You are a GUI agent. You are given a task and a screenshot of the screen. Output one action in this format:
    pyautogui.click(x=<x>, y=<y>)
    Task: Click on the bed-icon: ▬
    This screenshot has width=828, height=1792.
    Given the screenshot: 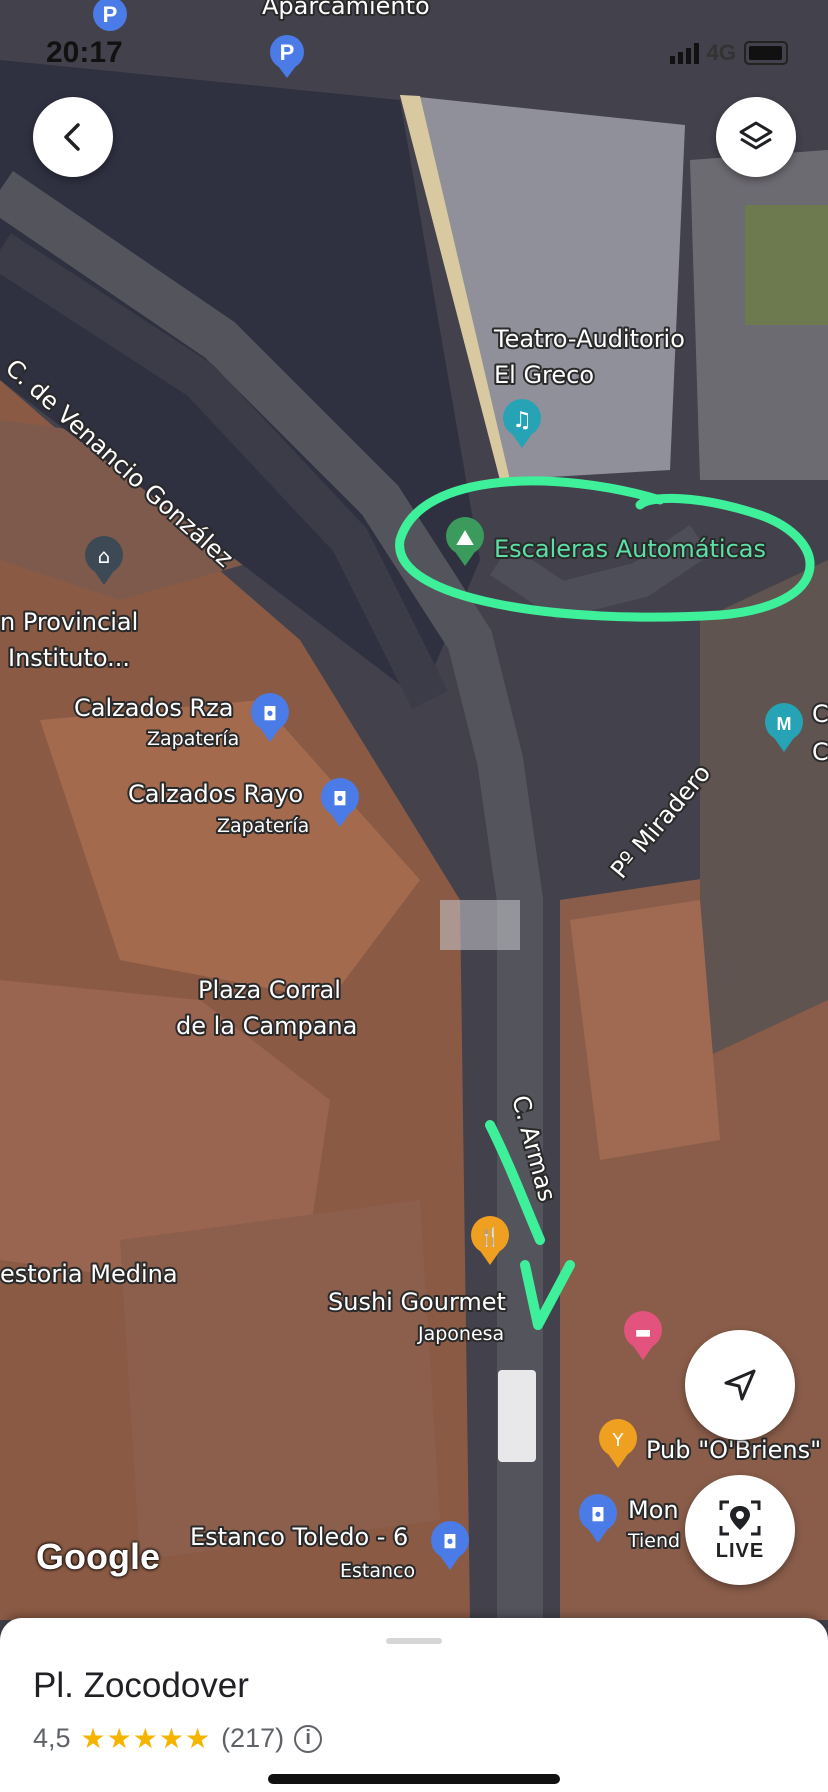 What is the action you would take?
    pyautogui.click(x=642, y=1332)
    